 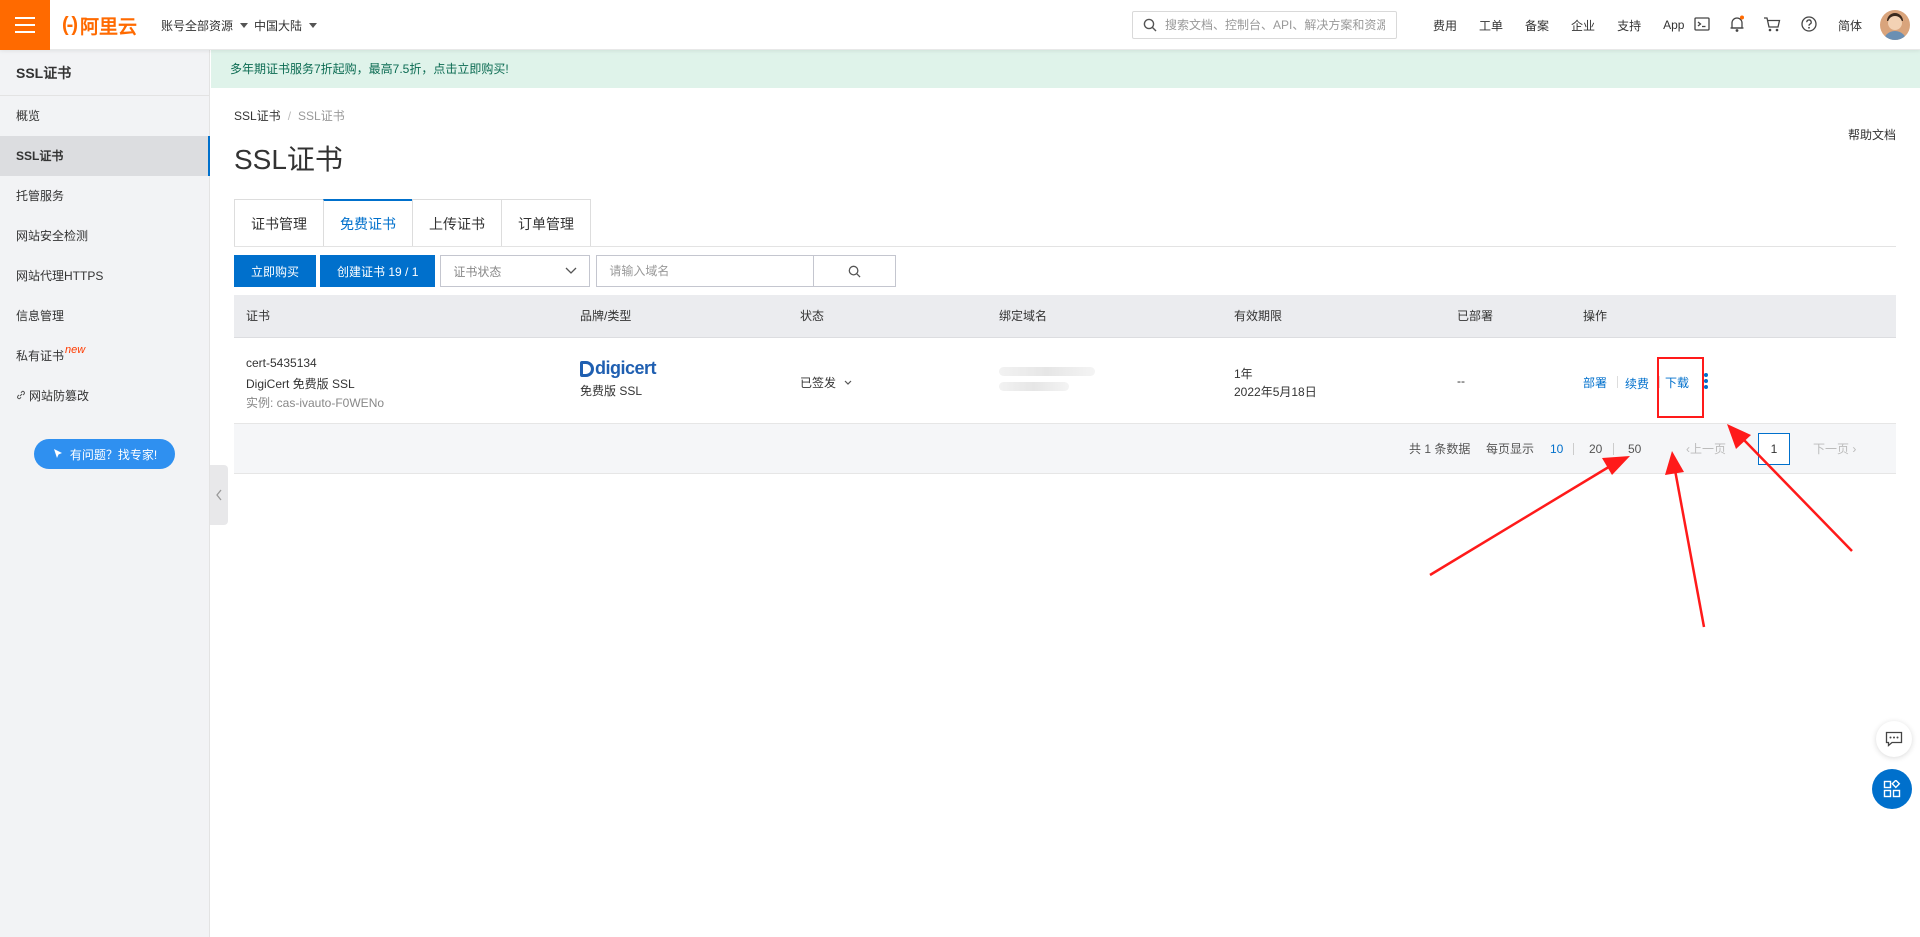 I want to click on sidebar-item-overview: 概览, so click(x=104, y=116).